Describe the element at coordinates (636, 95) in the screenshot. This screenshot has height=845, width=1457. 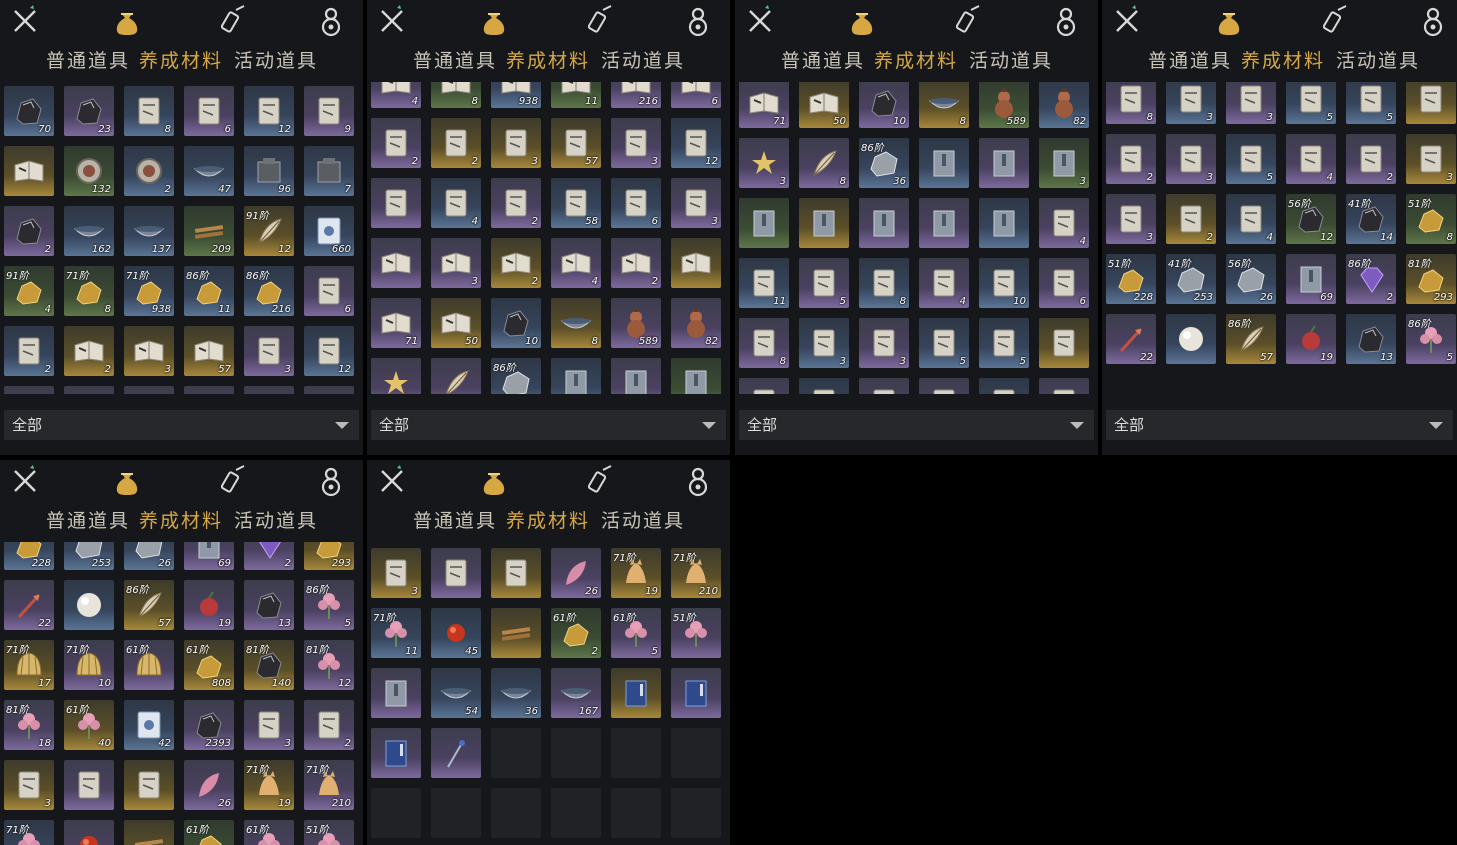
I see `item-slot: 216` at that location.